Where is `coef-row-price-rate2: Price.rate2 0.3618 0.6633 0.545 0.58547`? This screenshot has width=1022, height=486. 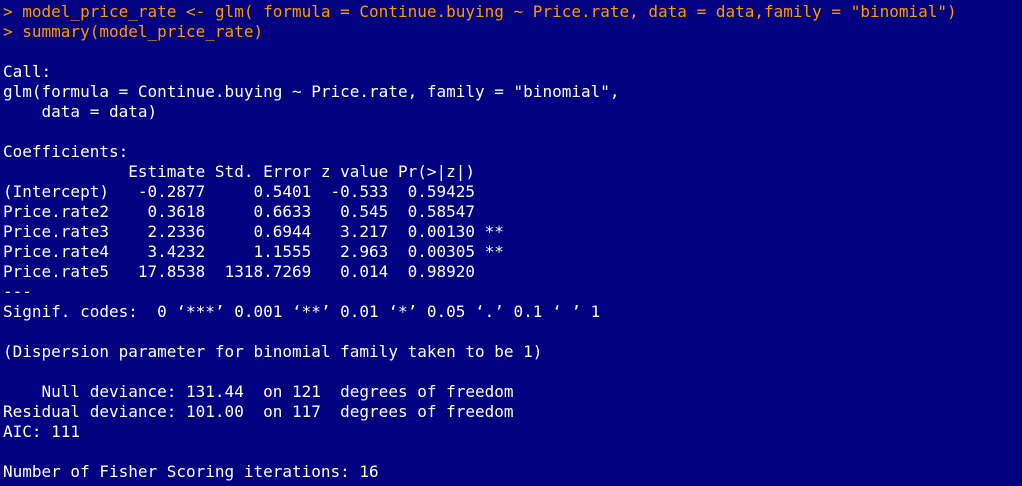
coef-row-price-rate2: Price.rate2 0.3618 0.6633 0.545 0.58547 is located at coordinates (253, 211).